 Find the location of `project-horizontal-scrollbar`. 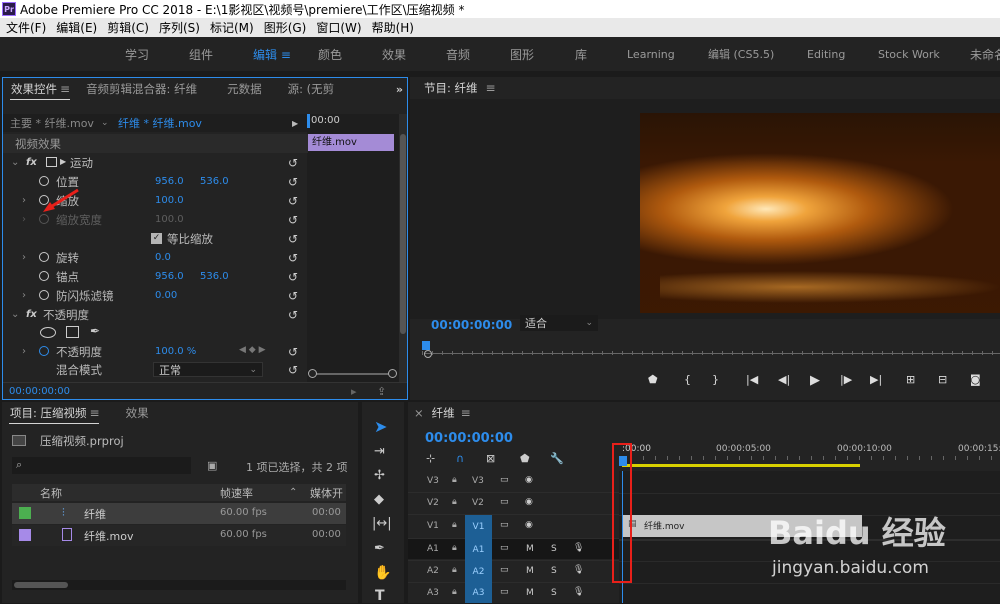

project-horizontal-scrollbar is located at coordinates (179, 585).